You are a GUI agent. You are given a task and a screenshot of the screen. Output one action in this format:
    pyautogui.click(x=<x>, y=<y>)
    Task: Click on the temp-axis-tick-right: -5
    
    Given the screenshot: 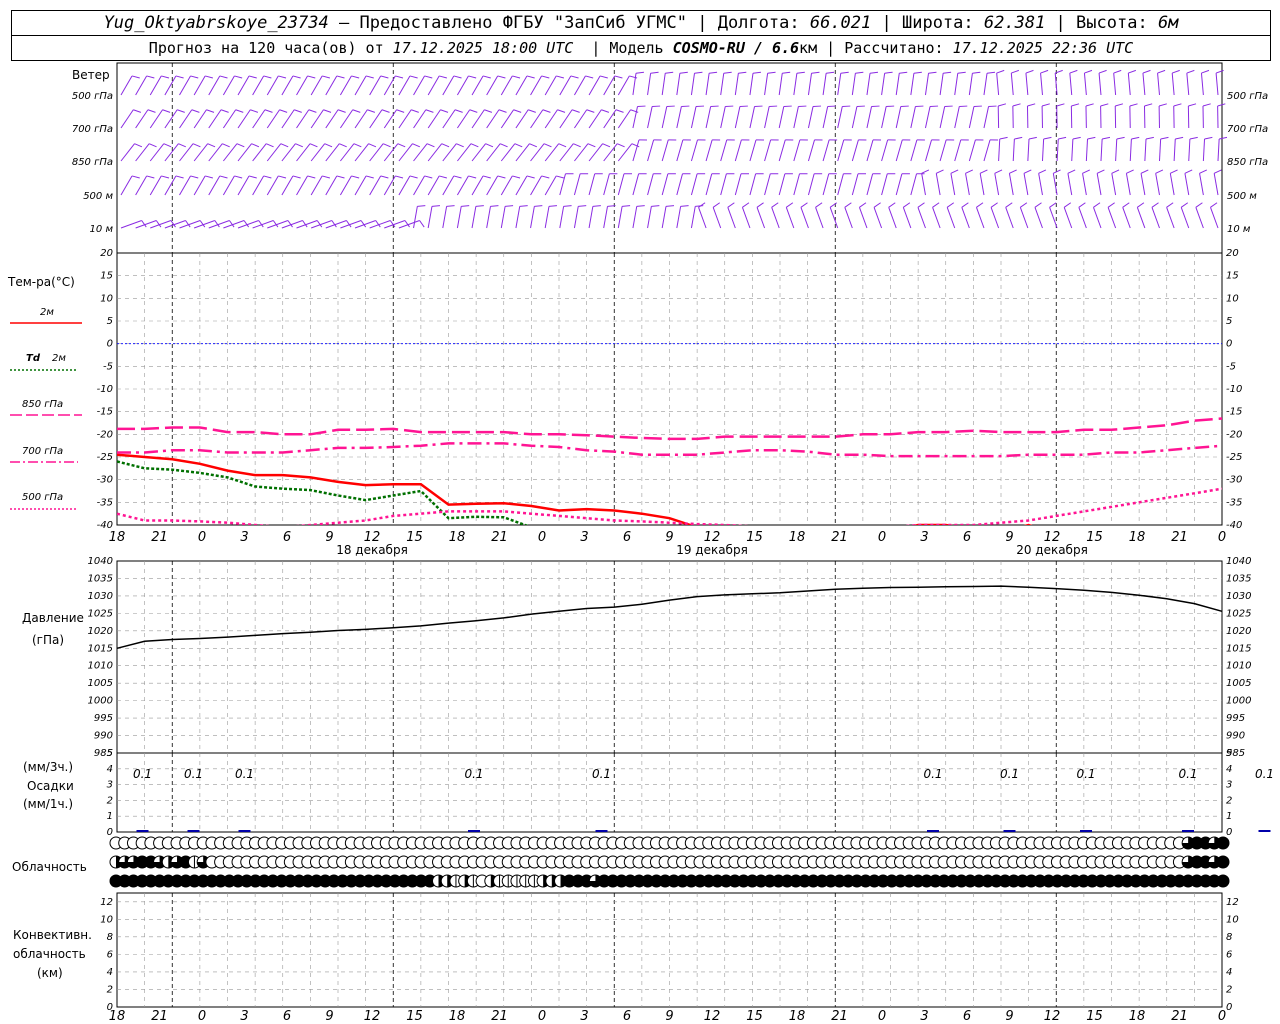 What is the action you would take?
    pyautogui.click(x=1231, y=366)
    